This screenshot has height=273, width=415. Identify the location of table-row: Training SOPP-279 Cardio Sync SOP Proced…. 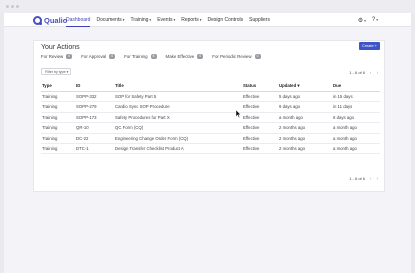
(210, 107).